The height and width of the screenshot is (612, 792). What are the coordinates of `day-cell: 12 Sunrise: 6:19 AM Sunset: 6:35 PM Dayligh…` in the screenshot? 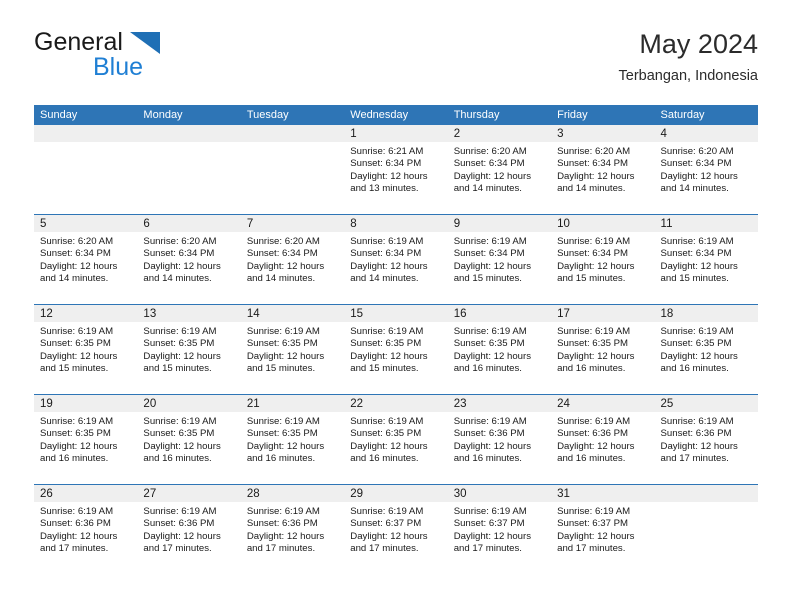 It's located at (86, 349).